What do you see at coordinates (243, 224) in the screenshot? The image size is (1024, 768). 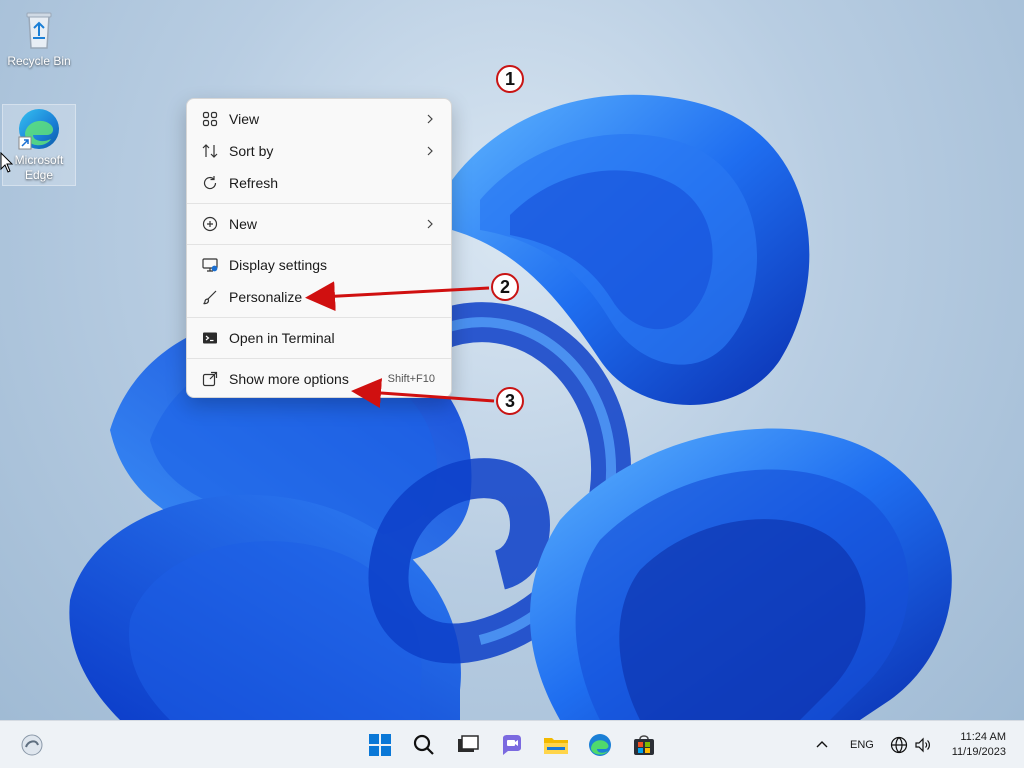 I see `menu-item-label: New` at bounding box center [243, 224].